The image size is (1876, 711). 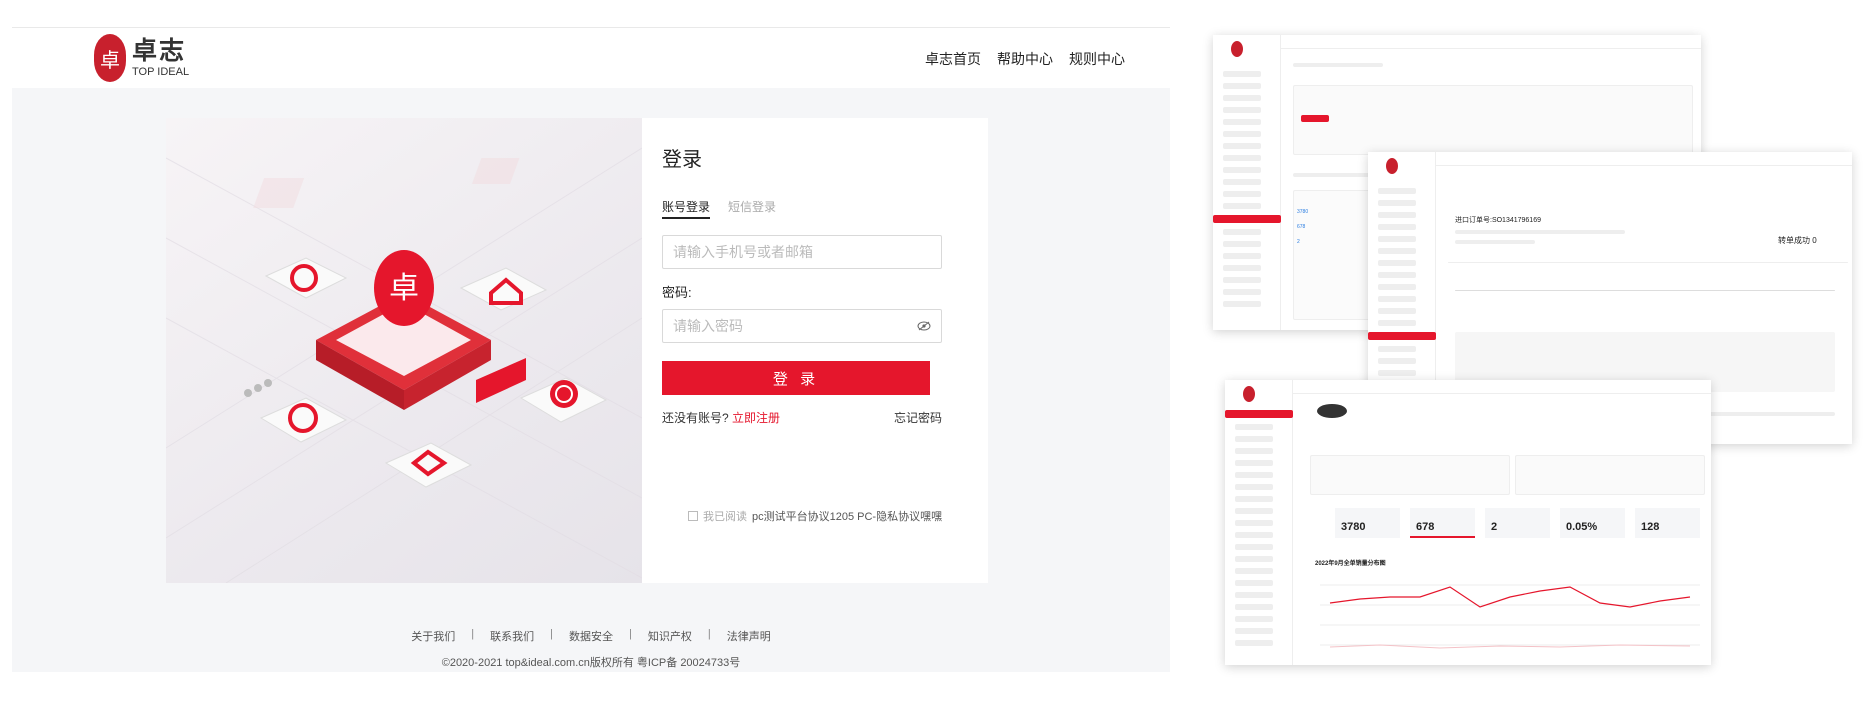 I want to click on header: 卓 卓志 TOP IDEAL 卓志首页 帮助中心 规则中心, so click(x=591, y=58).